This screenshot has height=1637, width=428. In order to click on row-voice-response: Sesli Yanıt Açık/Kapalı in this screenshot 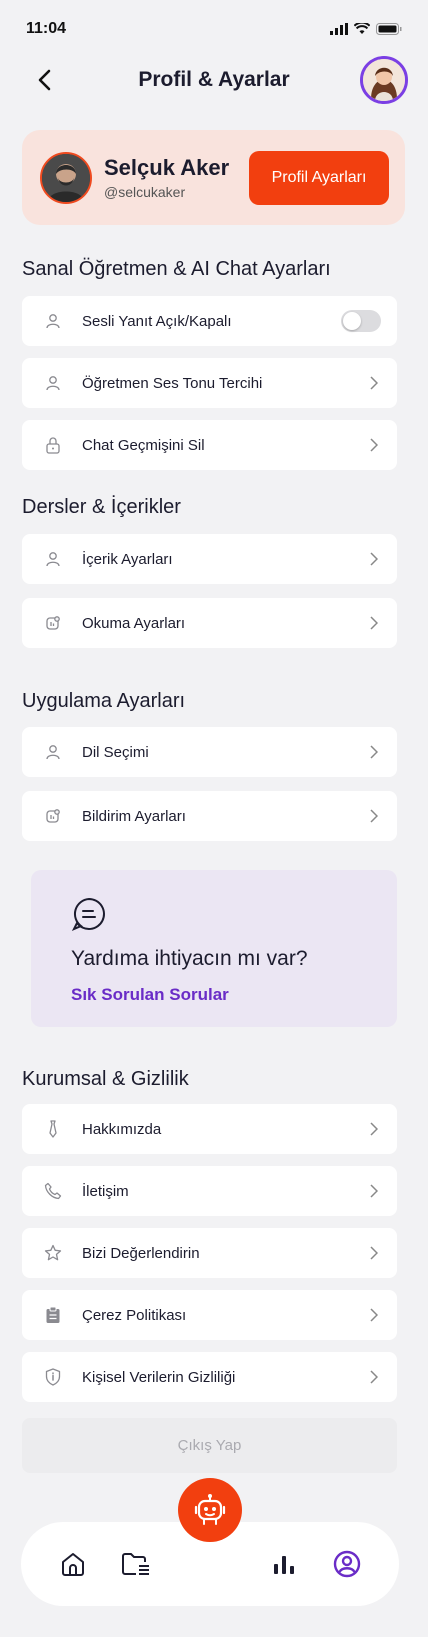, I will do `click(209, 321)`.